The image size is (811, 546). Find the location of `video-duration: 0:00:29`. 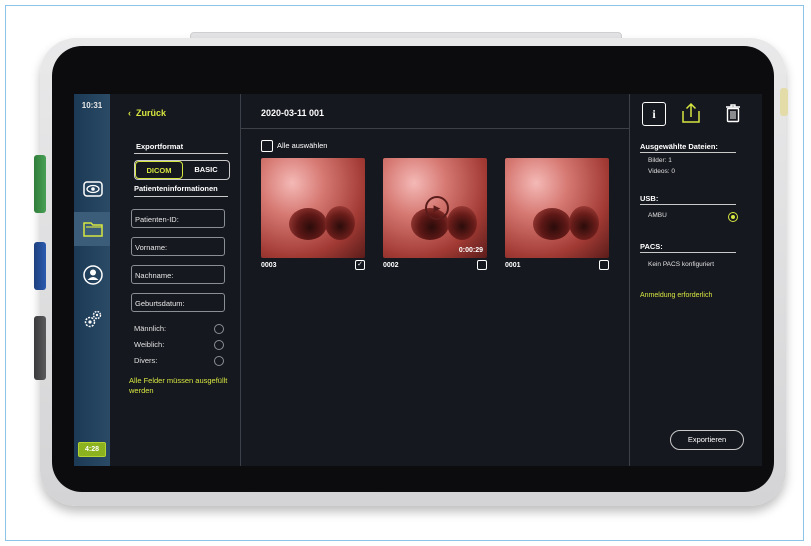

video-duration: 0:00:29 is located at coordinates (470, 250).